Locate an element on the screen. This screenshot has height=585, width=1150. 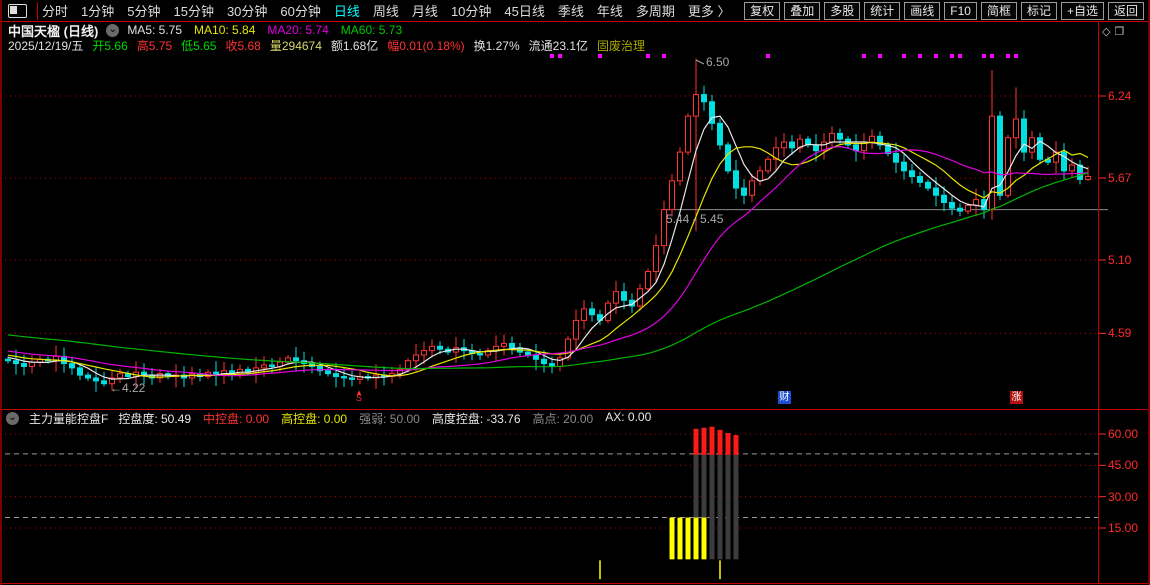
event-badge-财: 财 is located at coordinates (784, 397).